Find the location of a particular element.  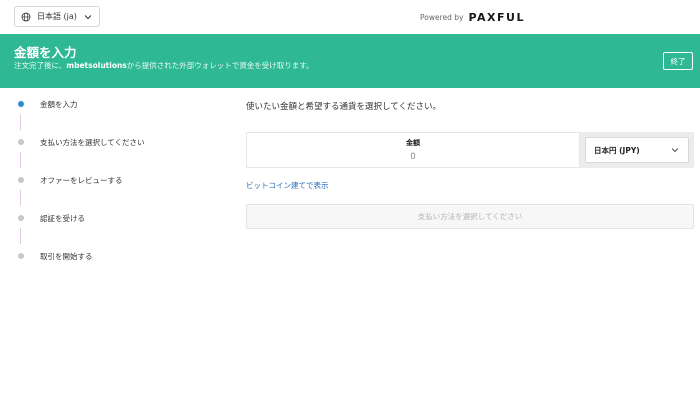

language-selector: 日本語 (ja) is located at coordinates (57, 16).